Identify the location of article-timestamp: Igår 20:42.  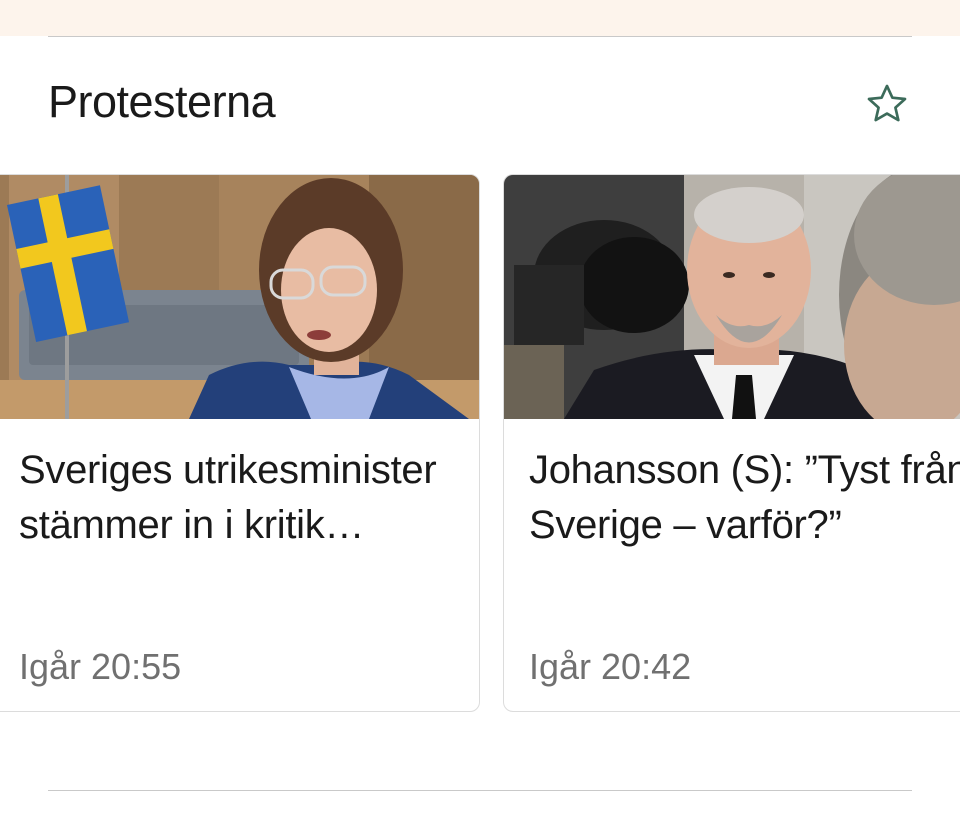
(610, 666).